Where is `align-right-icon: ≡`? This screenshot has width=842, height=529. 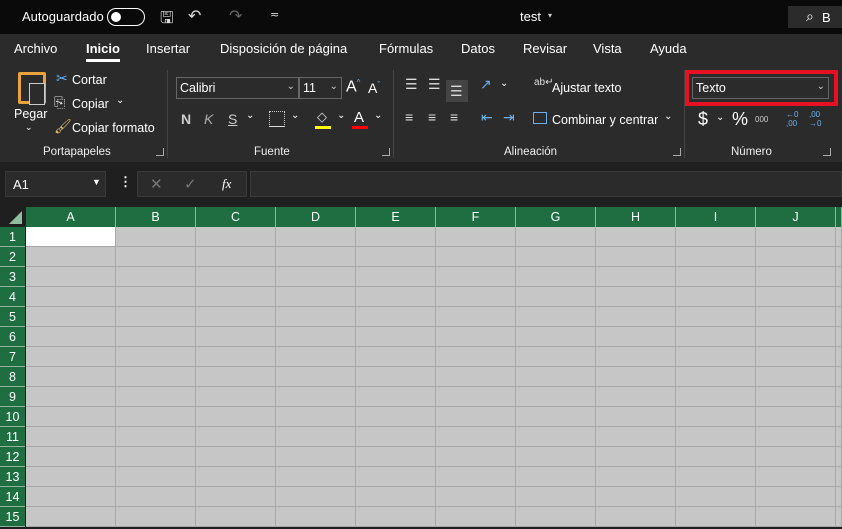 align-right-icon: ≡ is located at coordinates (454, 117).